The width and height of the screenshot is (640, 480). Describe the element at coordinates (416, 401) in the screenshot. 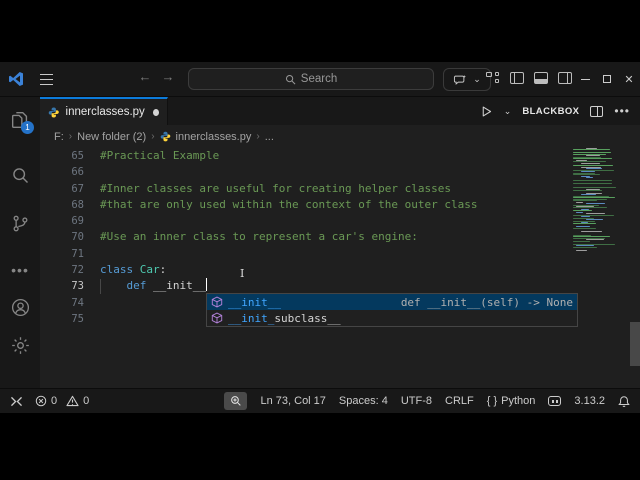

I see `encoding: UTF-8` at that location.